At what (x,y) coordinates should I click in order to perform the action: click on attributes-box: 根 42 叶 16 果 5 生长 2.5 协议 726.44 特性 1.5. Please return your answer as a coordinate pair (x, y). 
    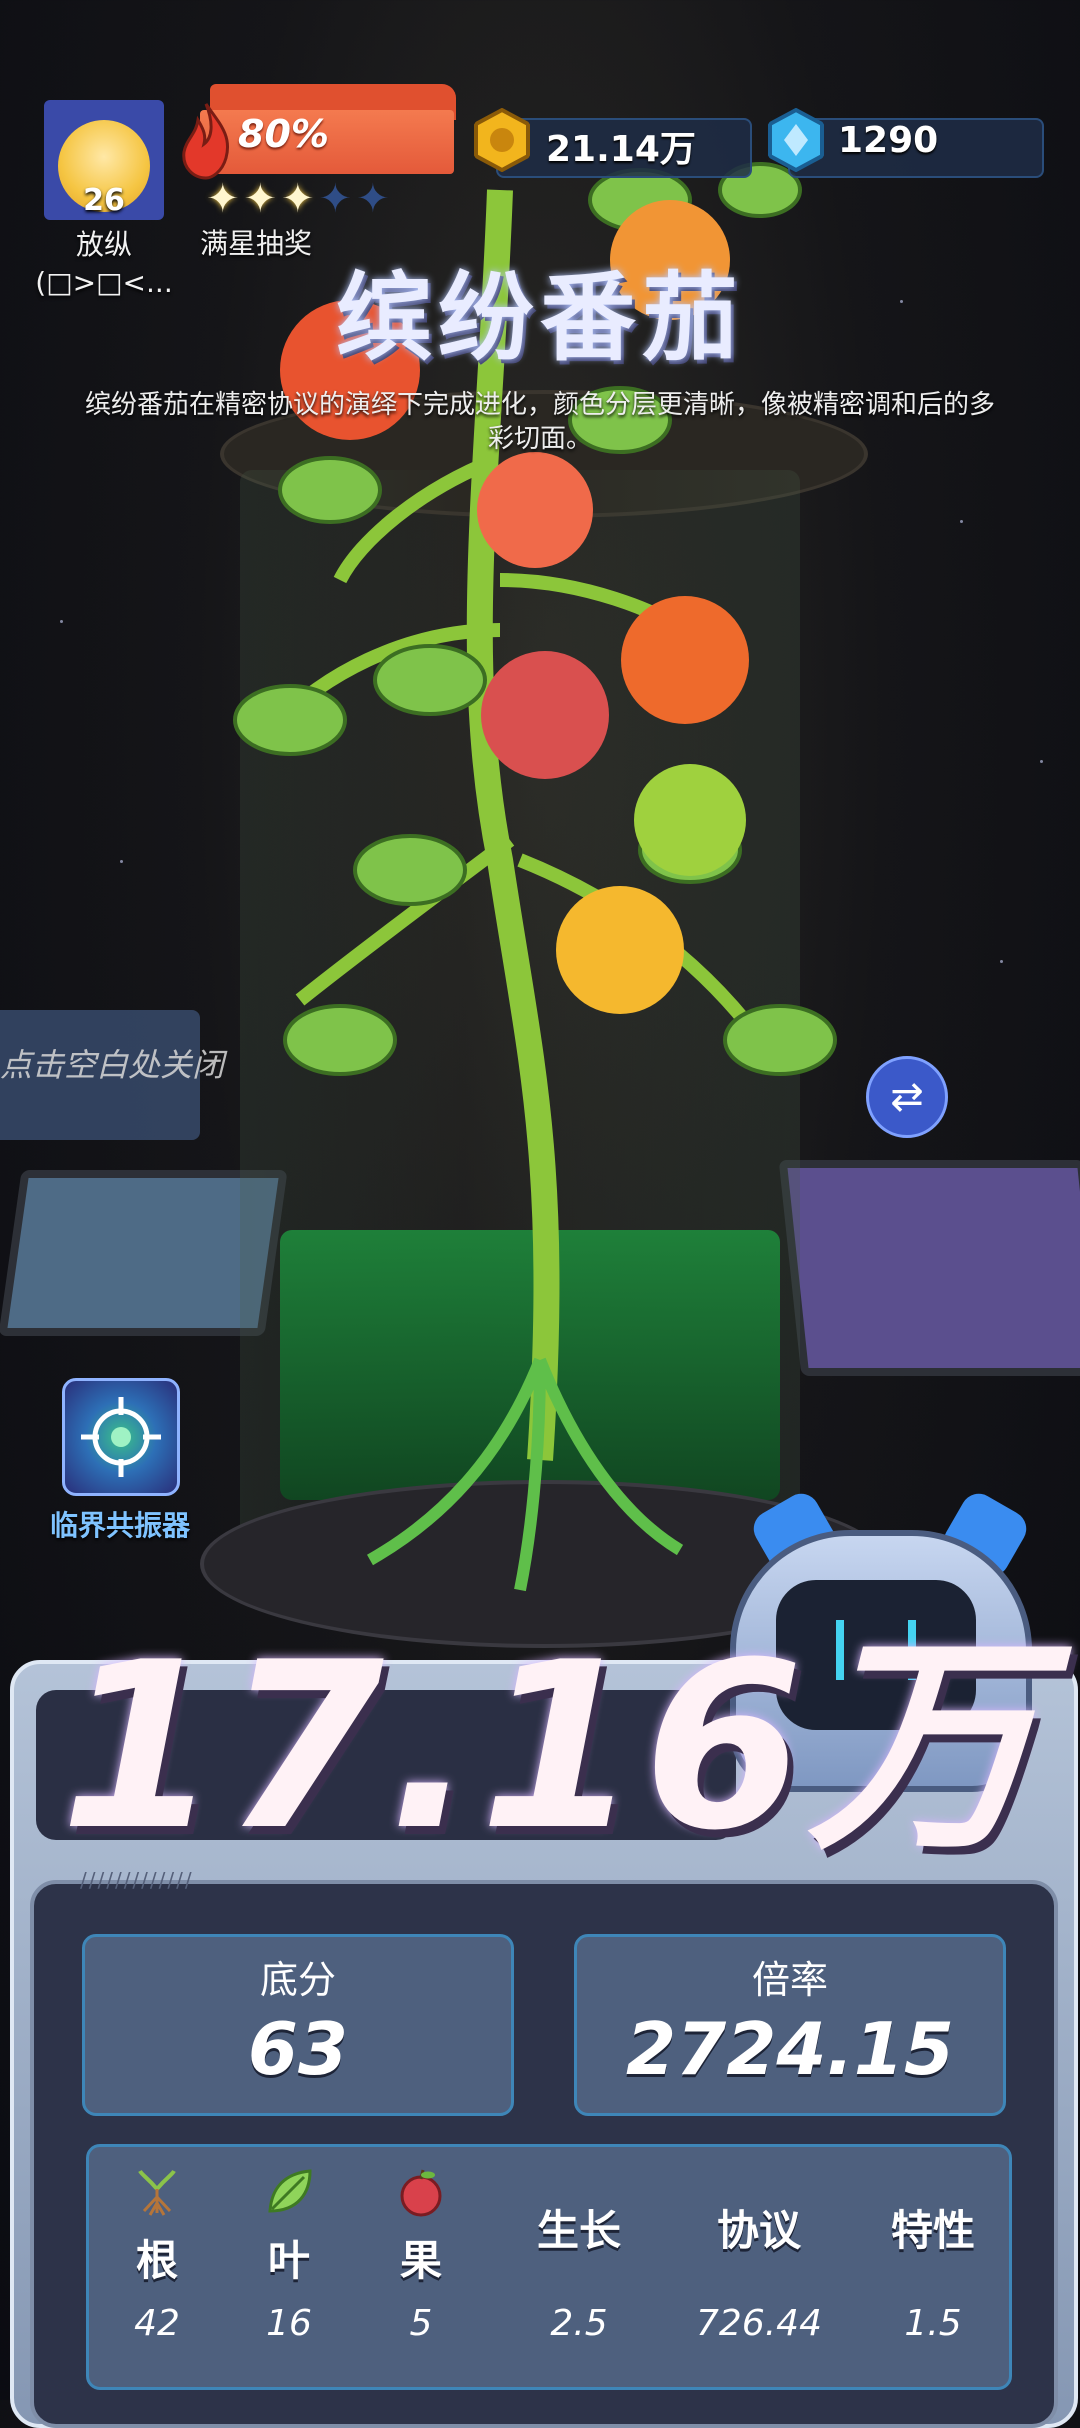
    Looking at the image, I should click on (549, 2267).